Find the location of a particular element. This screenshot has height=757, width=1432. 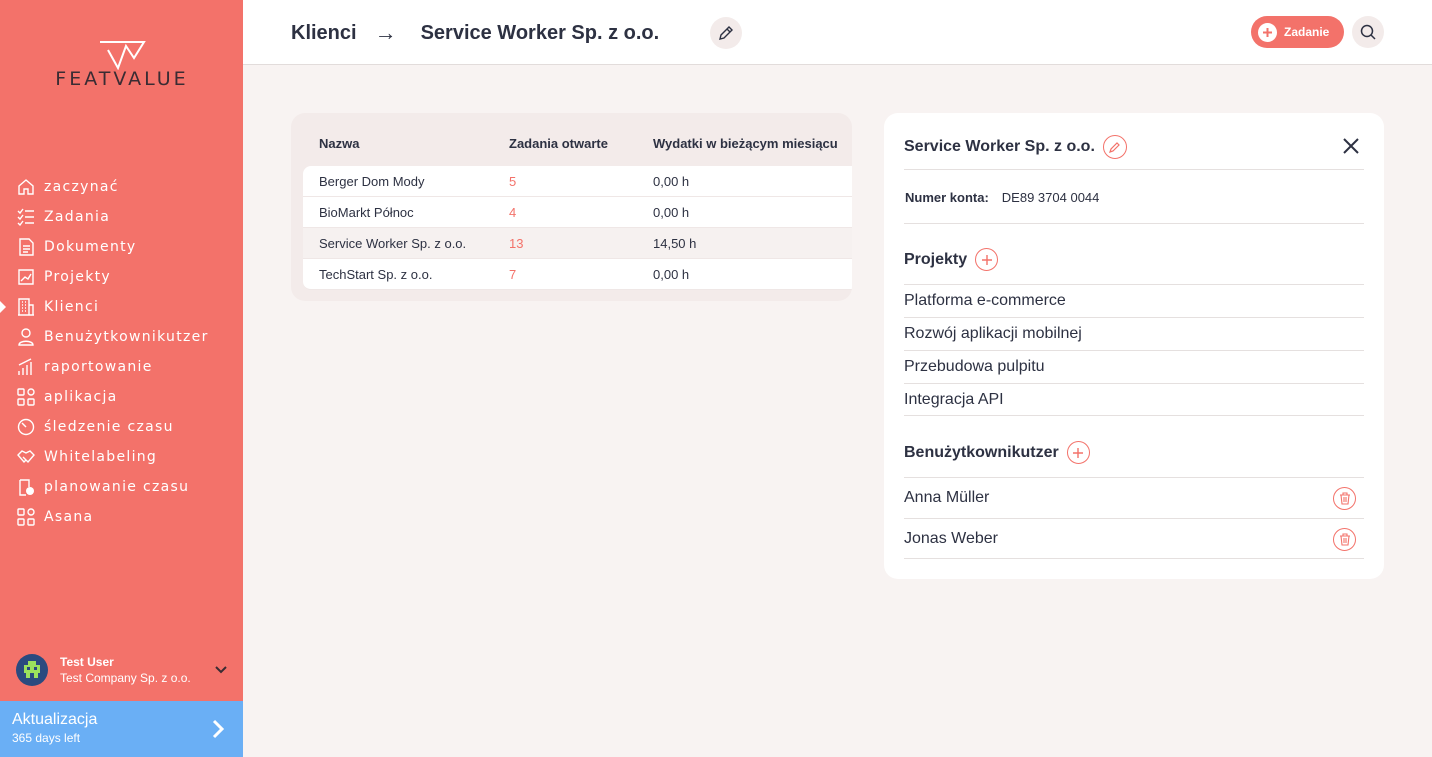

column-header-spend: Wydatki w bieżącym miesiącu is located at coordinates (745, 143).